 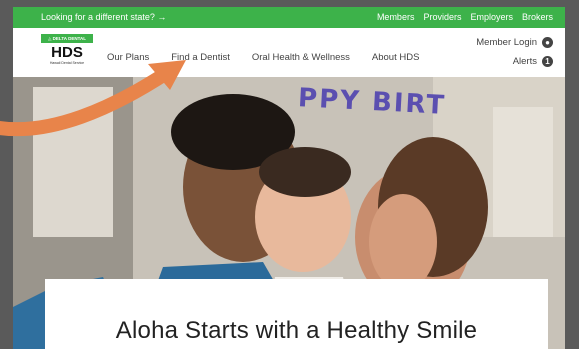 I want to click on members-link: Members, so click(x=396, y=17).